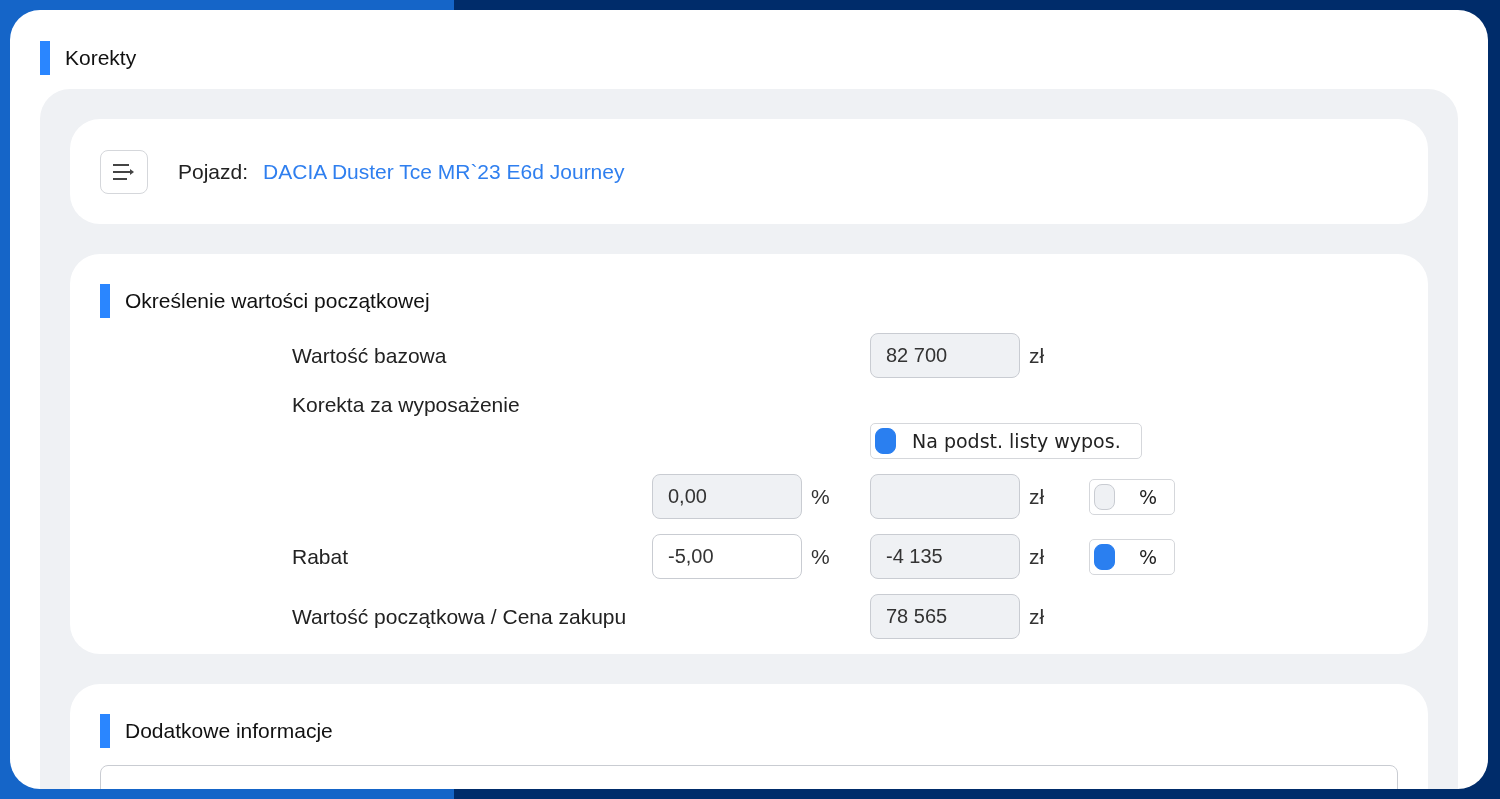 This screenshot has width=1500, height=799. Describe the element at coordinates (213, 171) in the screenshot. I see `vehicle-label: Pojazd:` at that location.